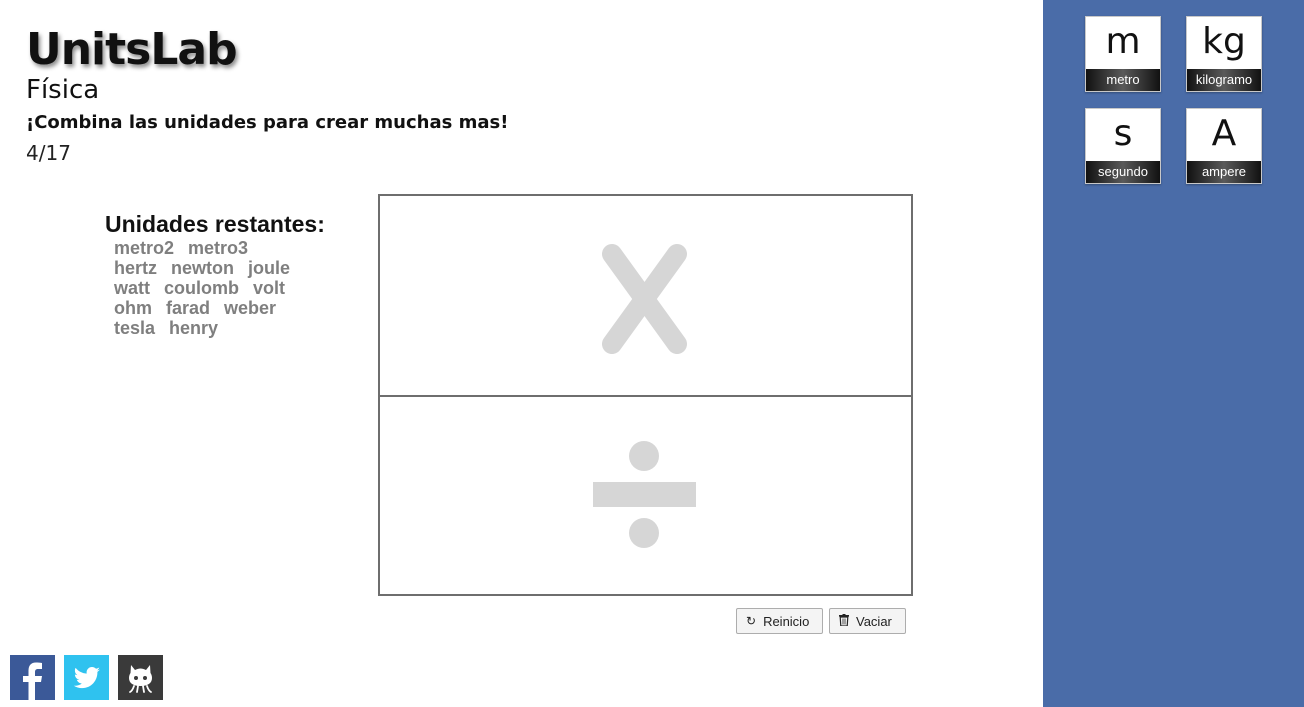 The height and width of the screenshot is (707, 1304). I want to click on refresh-icon: ↻, so click(751, 621).